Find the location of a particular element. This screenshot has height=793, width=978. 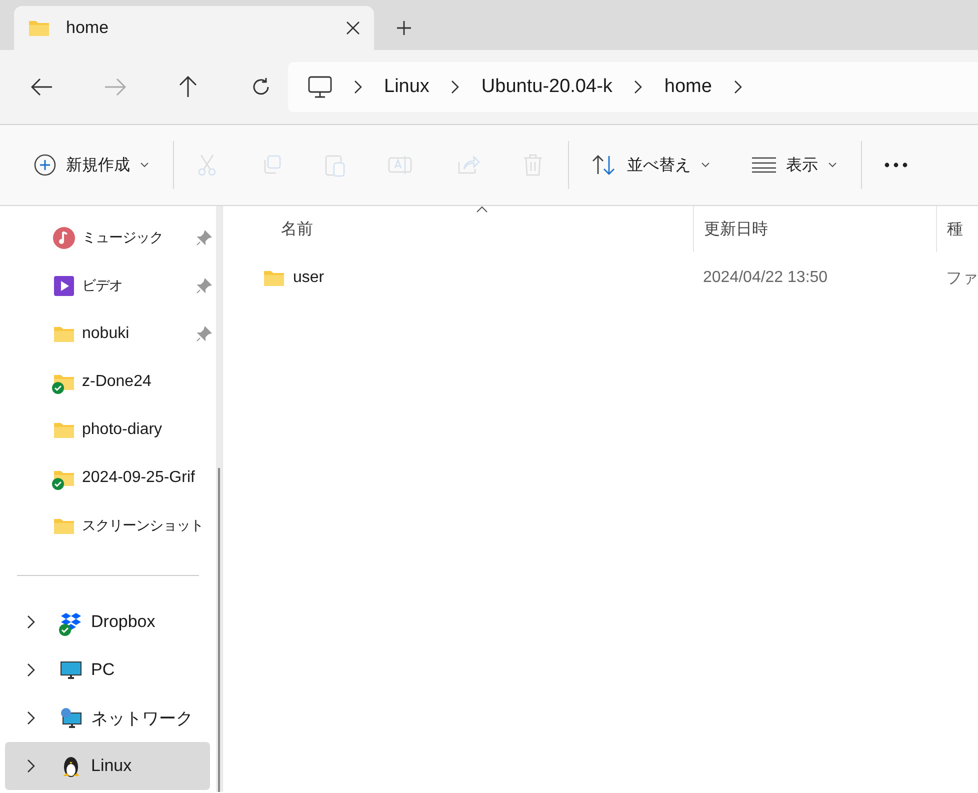

sort-caret-icon is located at coordinates (482, 209).